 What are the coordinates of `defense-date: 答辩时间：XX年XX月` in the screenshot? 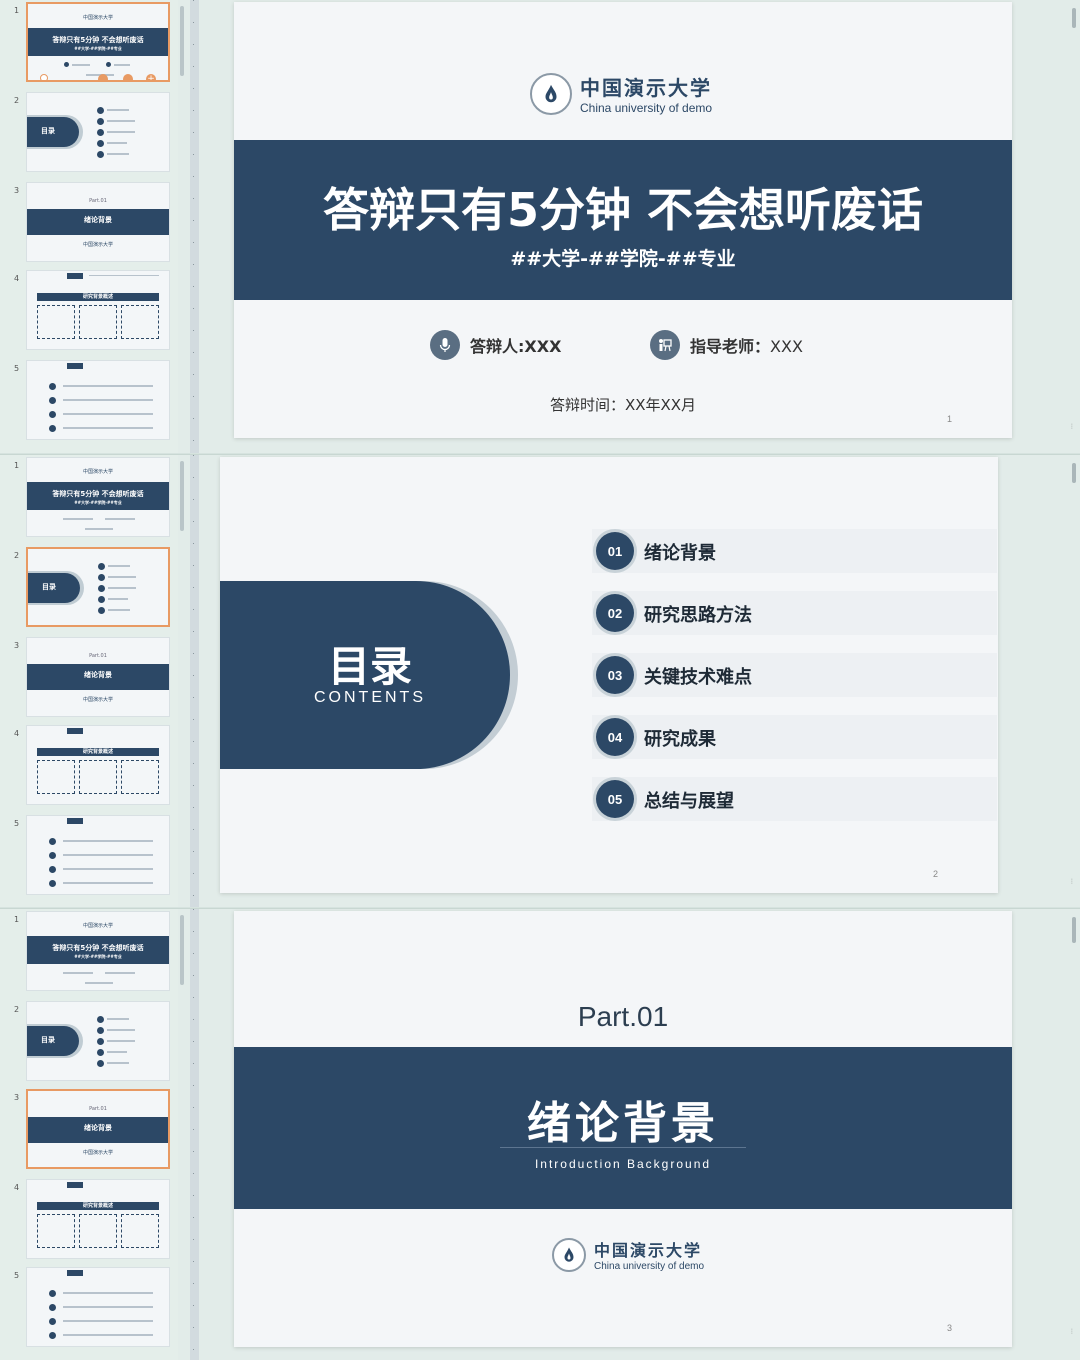 It's located at (623, 404).